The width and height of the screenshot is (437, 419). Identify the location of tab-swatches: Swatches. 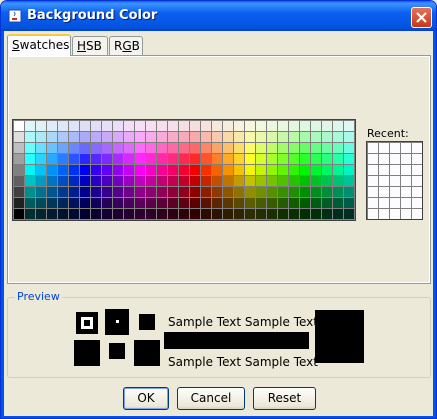
(39, 45).